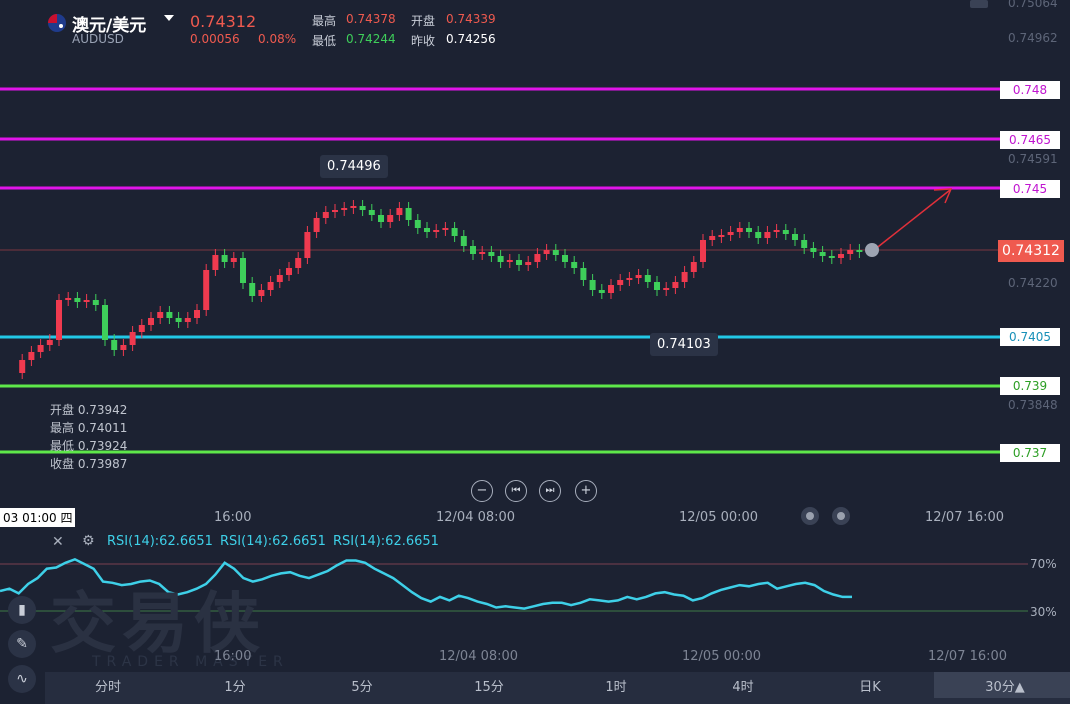 This screenshot has width=1070, height=704. Describe the element at coordinates (277, 39) in the screenshot. I see `price-change-pct: 0.08%` at that location.